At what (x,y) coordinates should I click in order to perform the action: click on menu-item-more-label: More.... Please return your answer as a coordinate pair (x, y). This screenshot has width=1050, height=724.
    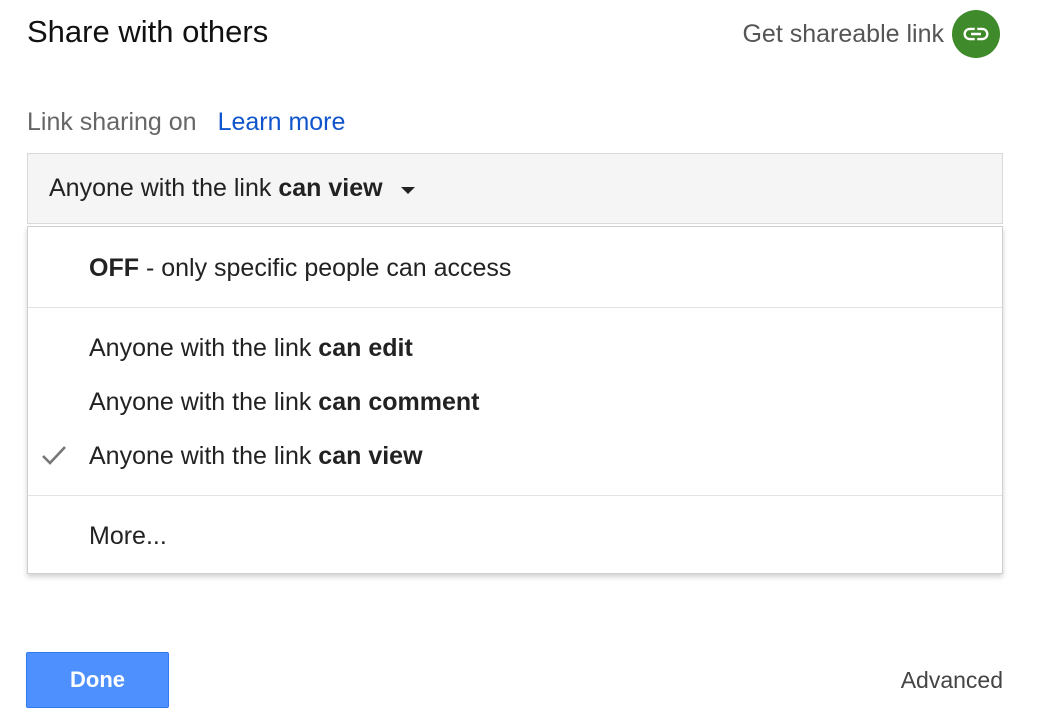
    Looking at the image, I should click on (128, 535).